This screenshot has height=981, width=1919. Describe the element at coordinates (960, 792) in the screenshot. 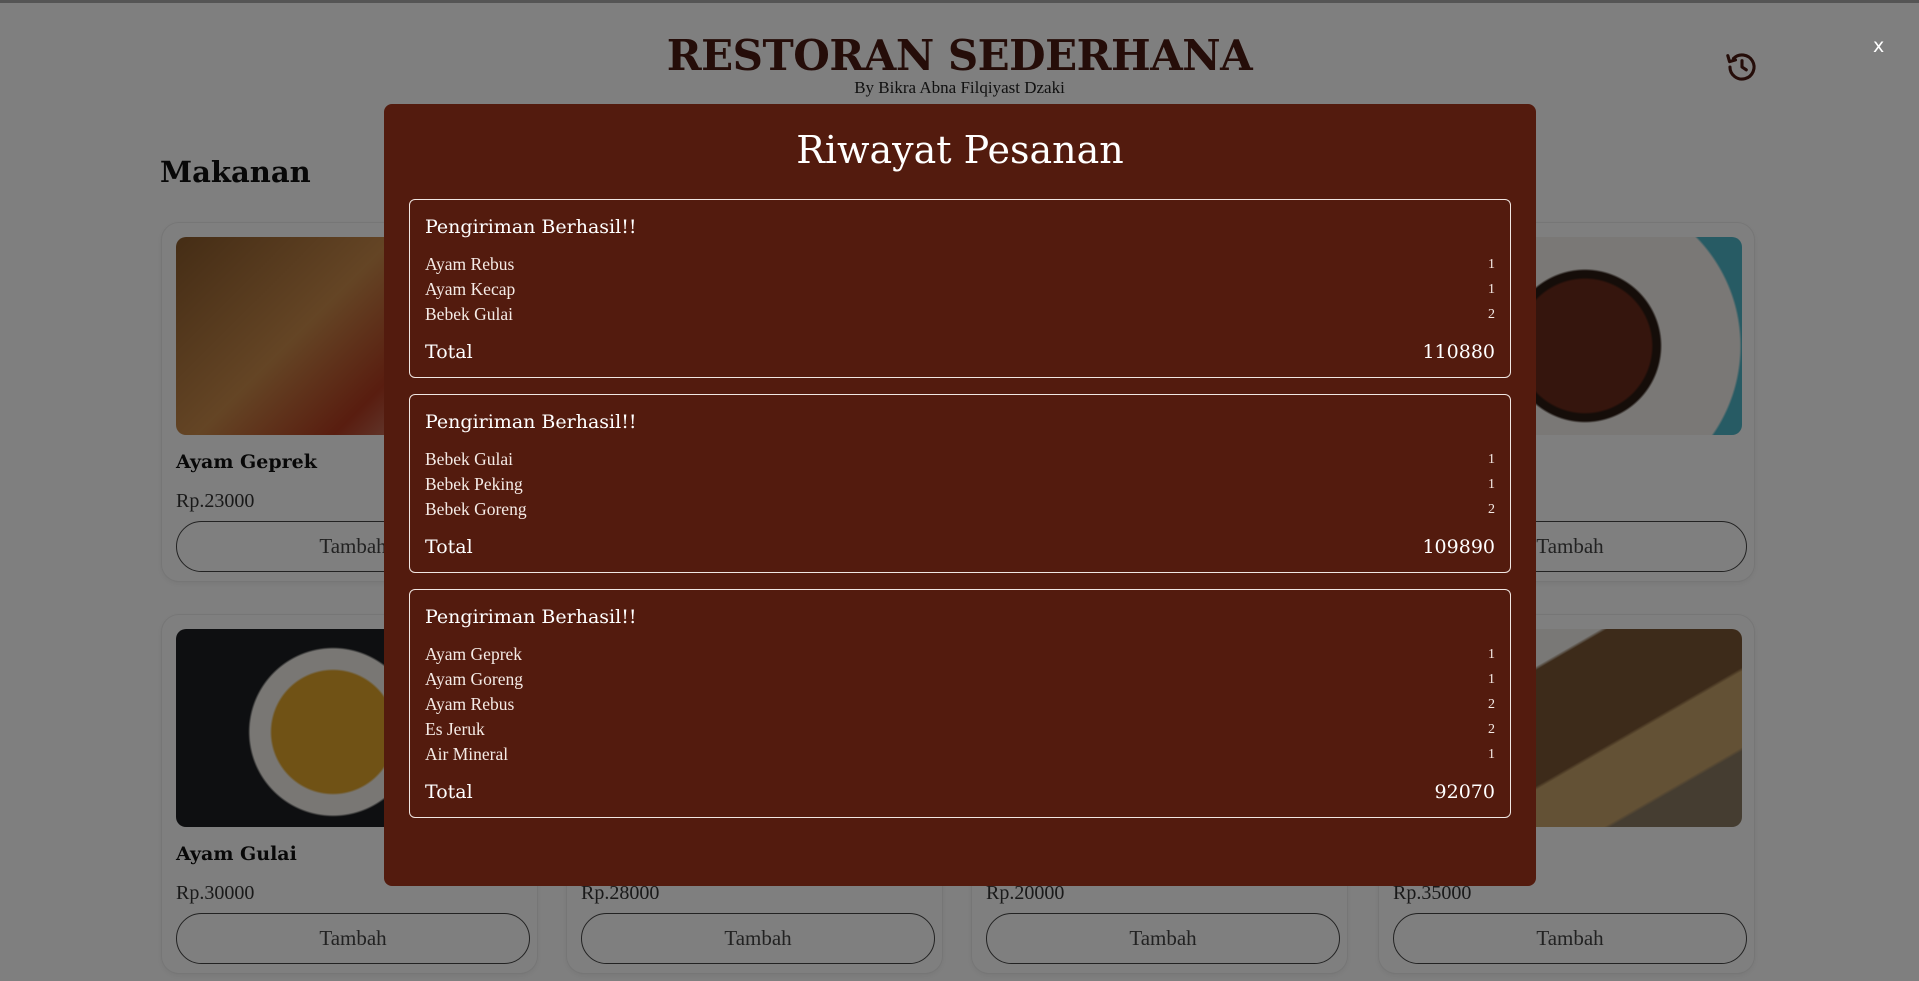

I see `order-total: Total 92070` at that location.